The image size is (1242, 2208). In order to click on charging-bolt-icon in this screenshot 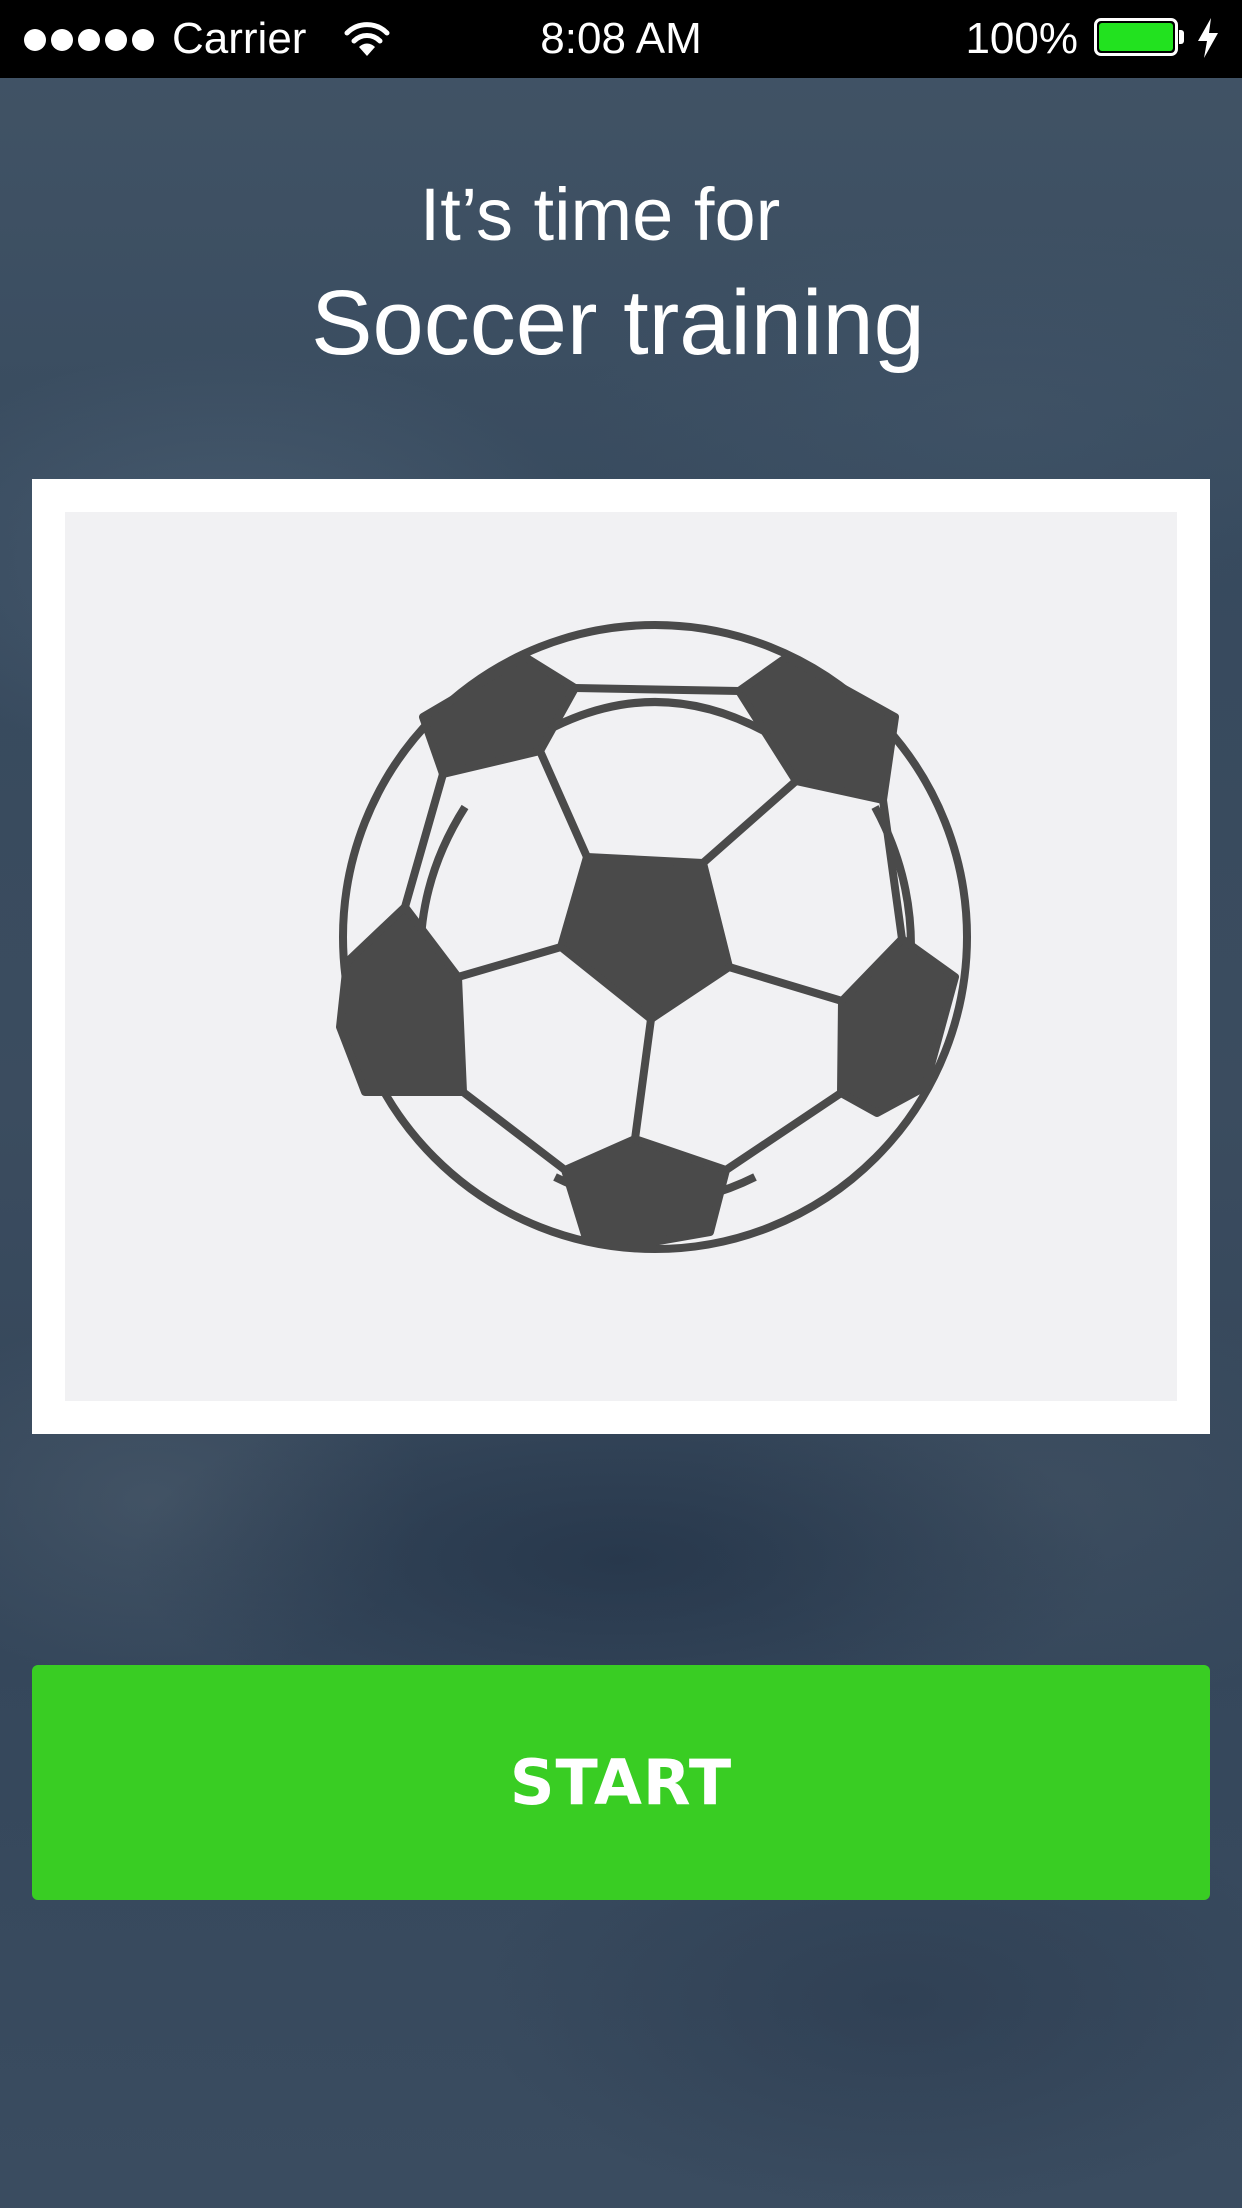, I will do `click(1208, 38)`.